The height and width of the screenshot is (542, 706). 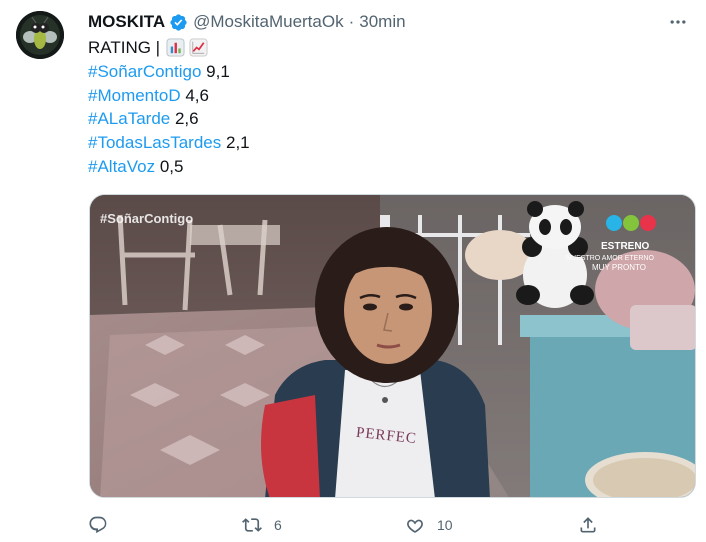 I want to click on verified-badge-icon, so click(x=178, y=22).